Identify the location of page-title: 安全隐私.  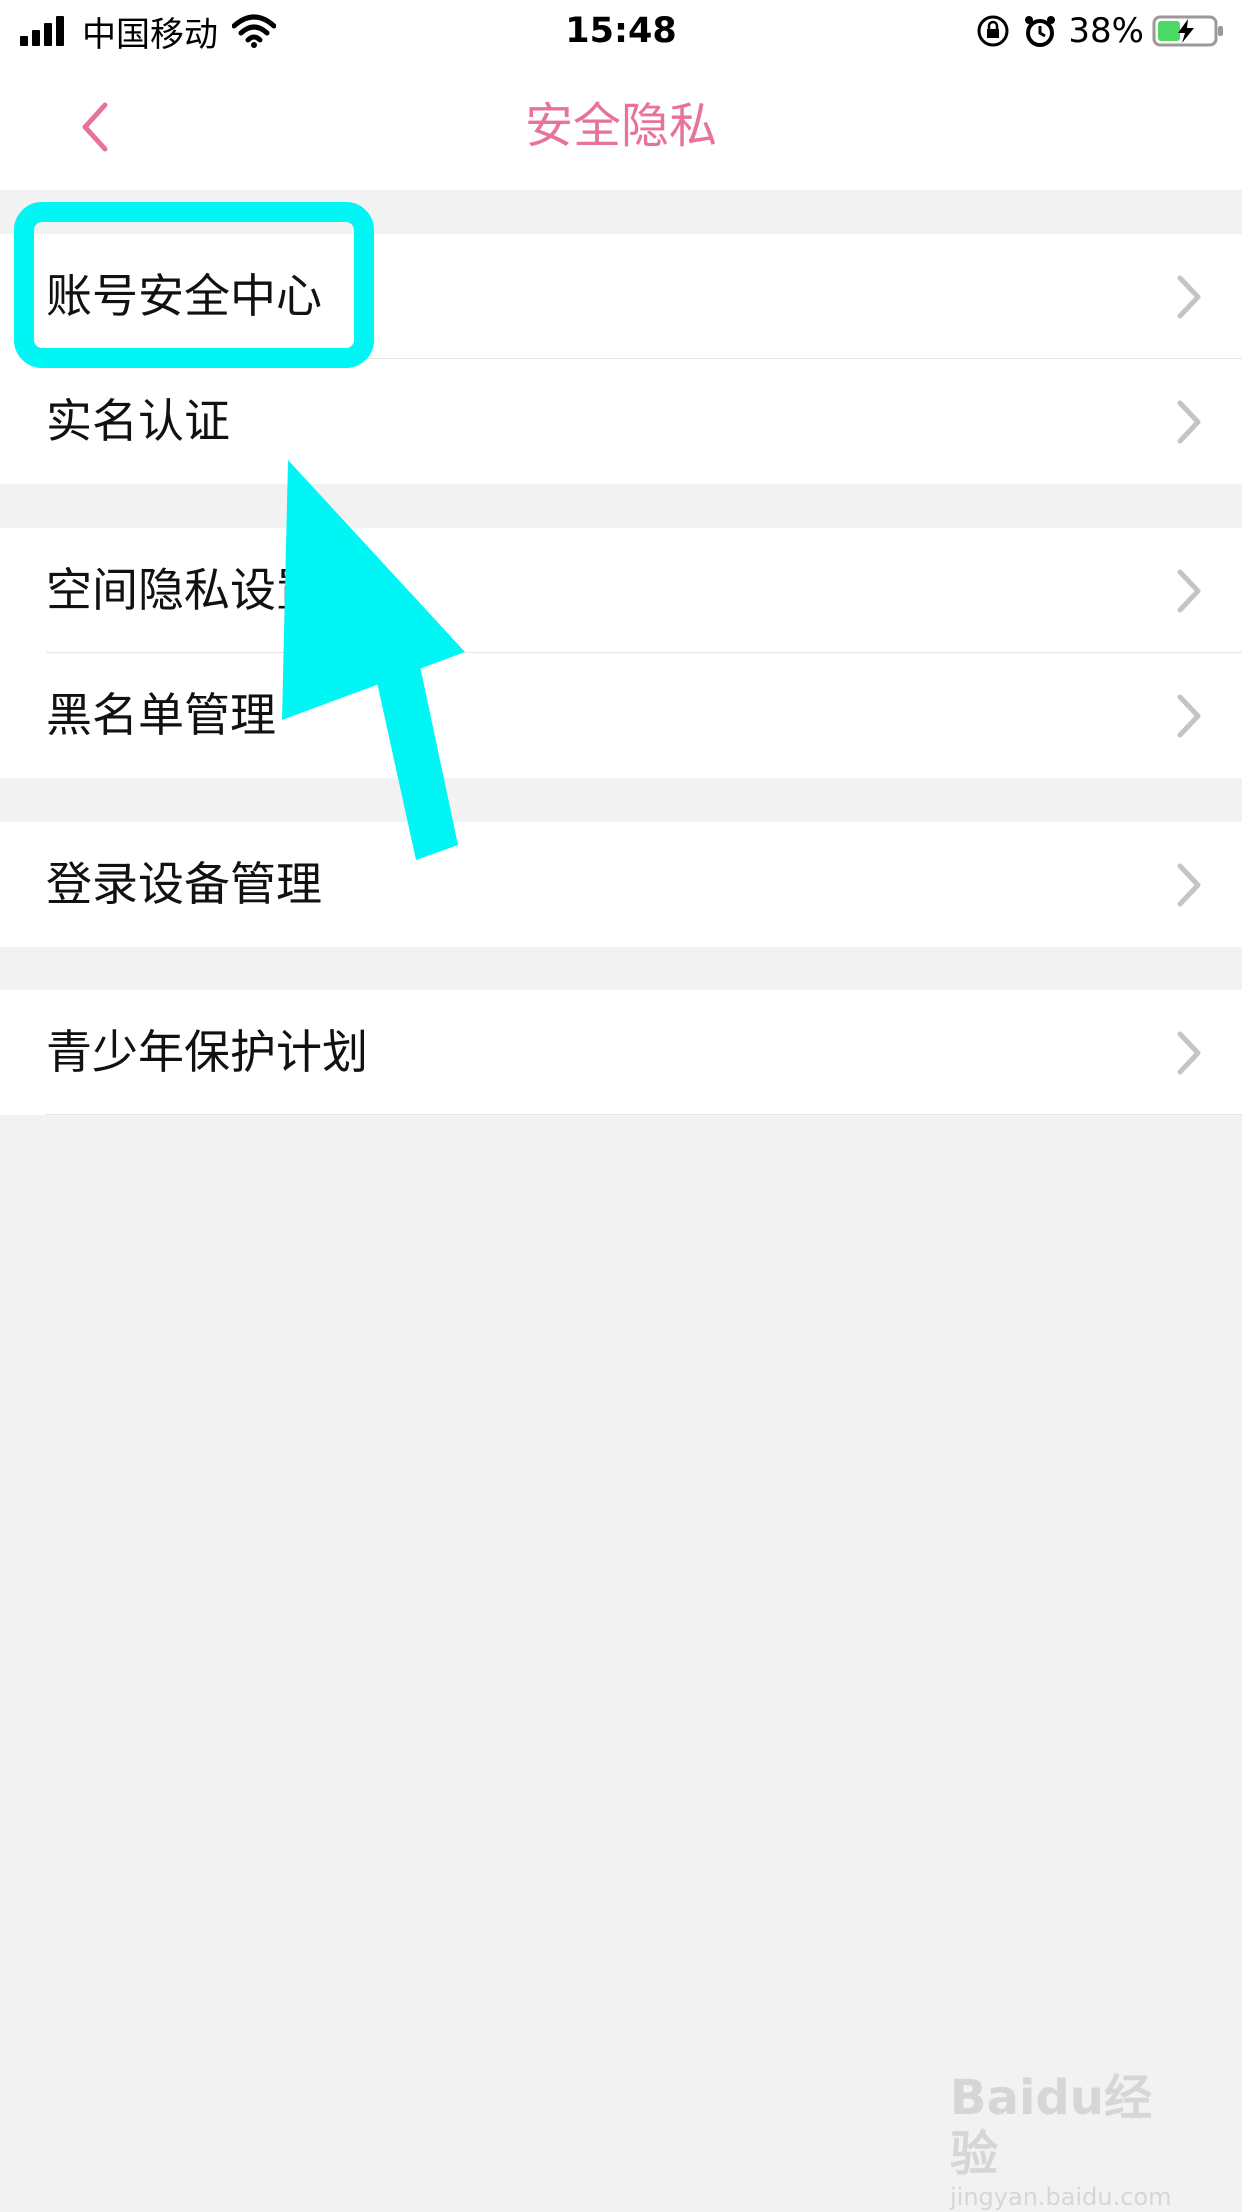
(620, 126).